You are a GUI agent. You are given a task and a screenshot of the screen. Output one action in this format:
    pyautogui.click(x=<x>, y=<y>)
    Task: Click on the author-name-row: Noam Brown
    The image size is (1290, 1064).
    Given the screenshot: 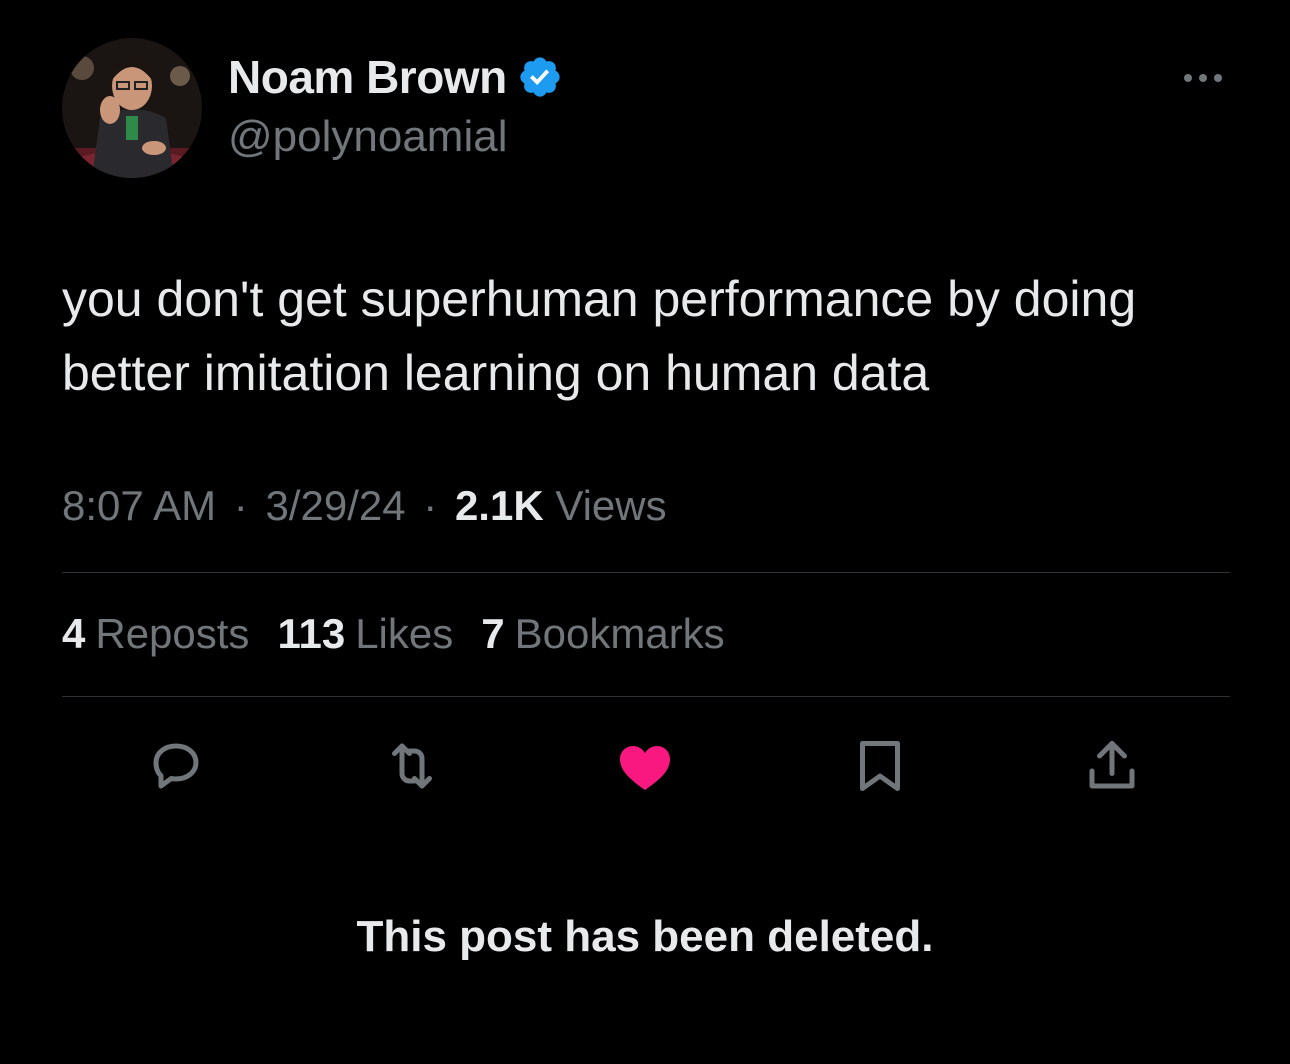 What is the action you would take?
    pyautogui.click(x=395, y=77)
    